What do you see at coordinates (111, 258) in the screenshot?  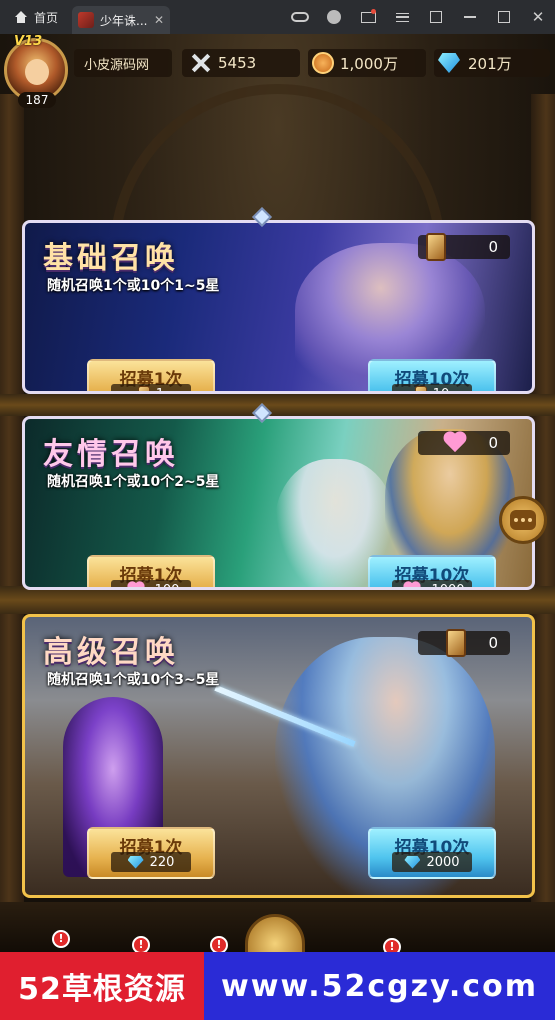 I see `summon-title: 基础召唤` at bounding box center [111, 258].